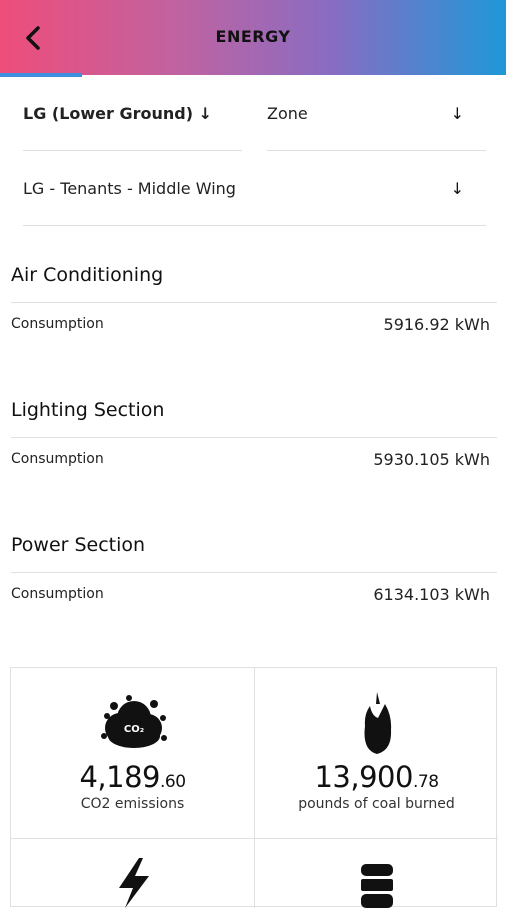  Describe the element at coordinates (287, 113) in the screenshot. I see `zone-select-value: Zone` at that location.